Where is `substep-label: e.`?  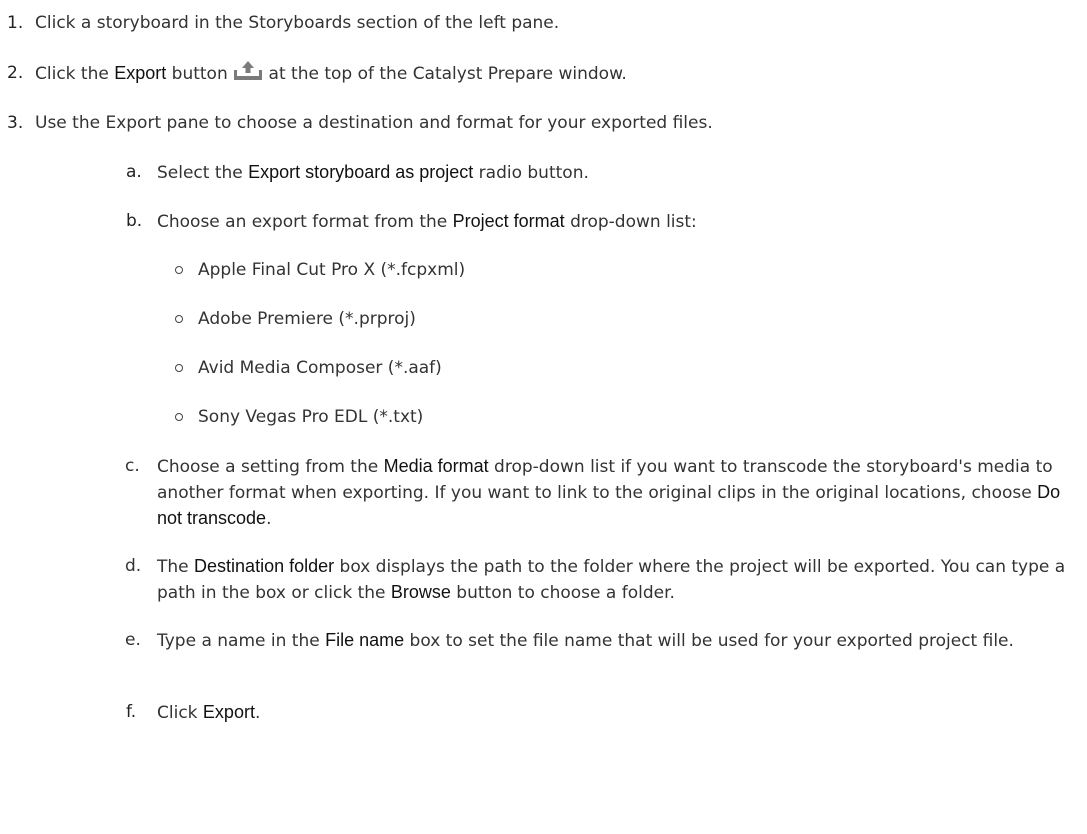 substep-label: e. is located at coordinates (133, 640).